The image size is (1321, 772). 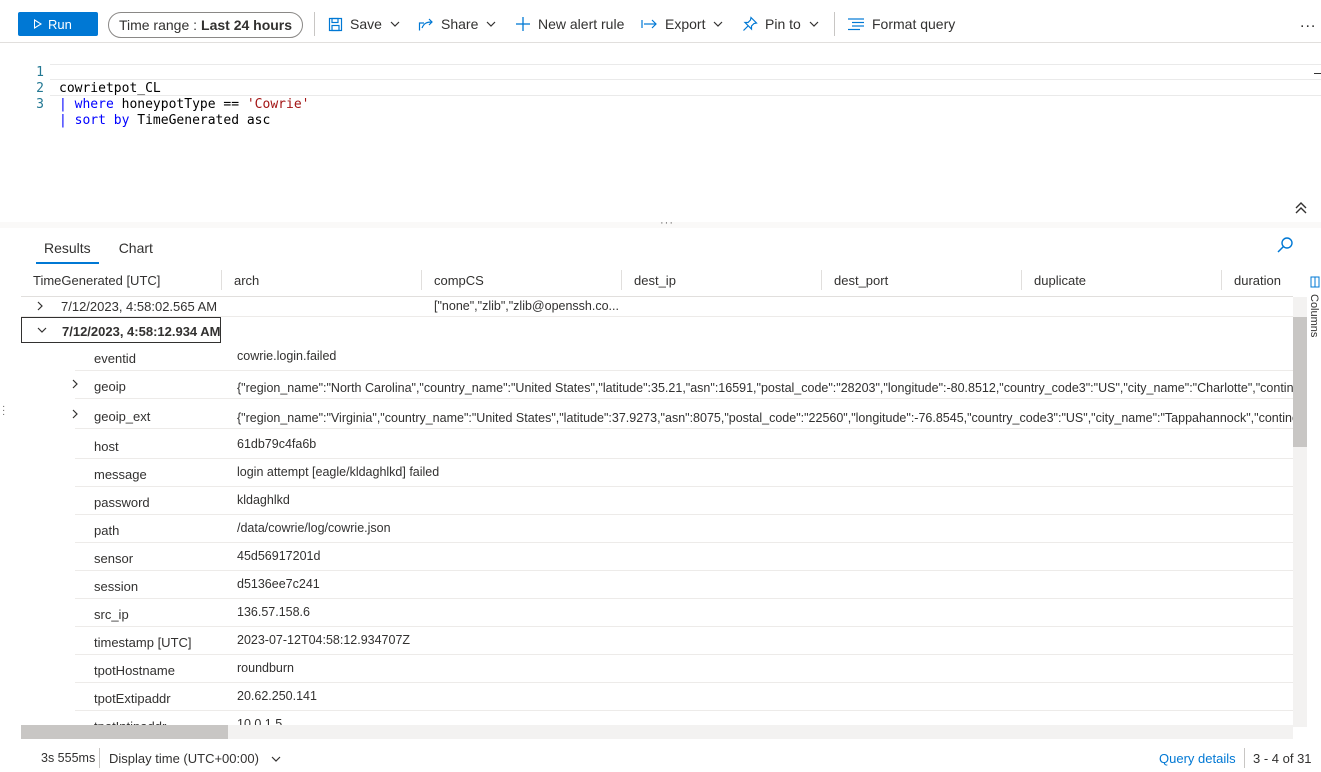 What do you see at coordinates (459, 280) in the screenshot?
I see `column-header: compCS` at bounding box center [459, 280].